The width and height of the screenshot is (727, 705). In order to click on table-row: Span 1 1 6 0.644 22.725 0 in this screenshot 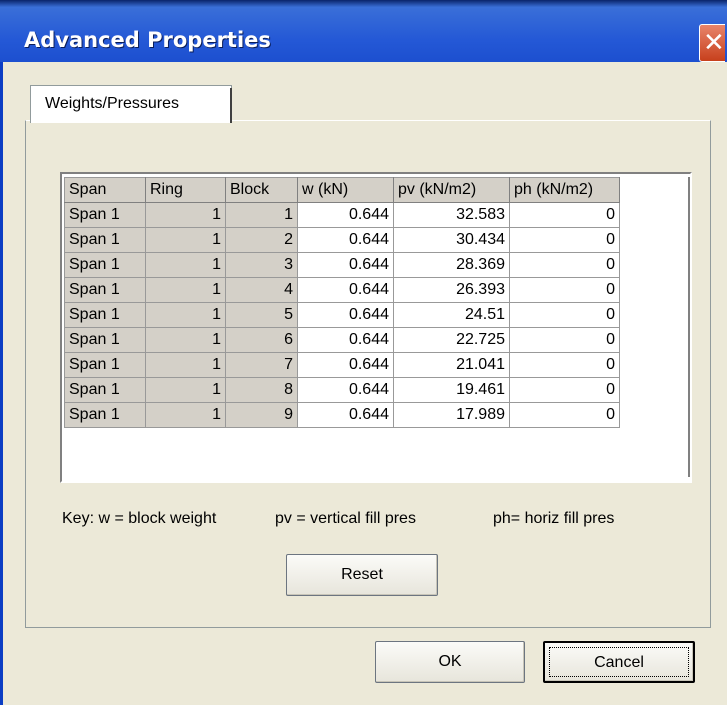, I will do `click(342, 340)`.